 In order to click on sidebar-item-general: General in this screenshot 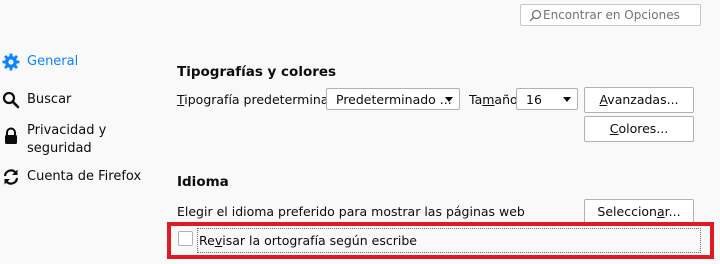, I will do `click(75, 64)`.